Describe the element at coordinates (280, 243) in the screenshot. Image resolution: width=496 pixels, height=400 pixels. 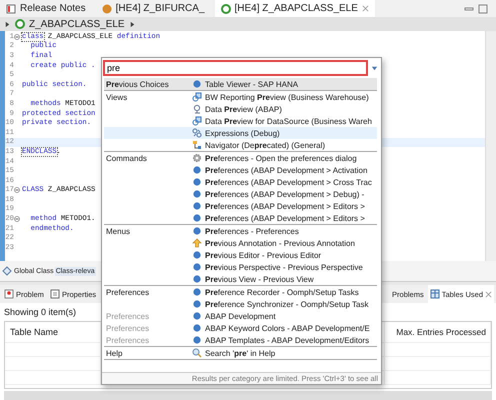
I see `result-label: Previous Annotation - Previous Annotation` at that location.